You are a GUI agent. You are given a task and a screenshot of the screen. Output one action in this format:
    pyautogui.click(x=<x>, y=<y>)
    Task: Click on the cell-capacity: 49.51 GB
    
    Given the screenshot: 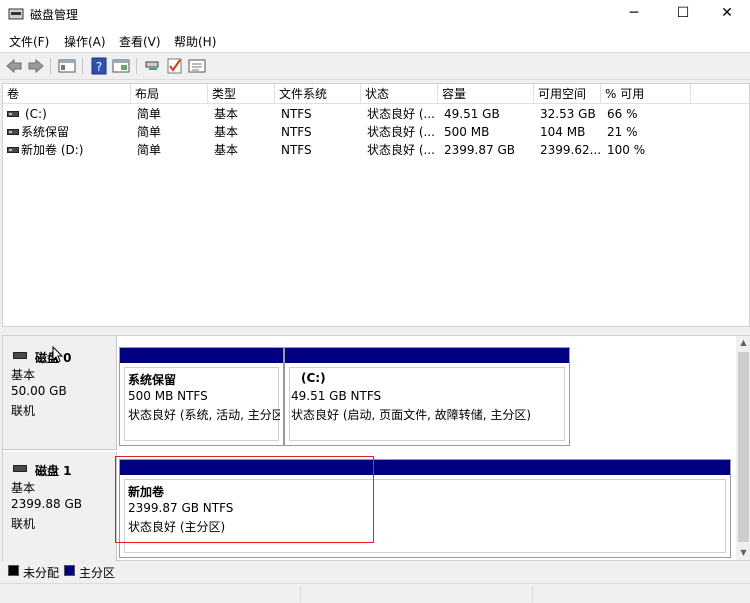 What is the action you would take?
    pyautogui.click(x=472, y=114)
    